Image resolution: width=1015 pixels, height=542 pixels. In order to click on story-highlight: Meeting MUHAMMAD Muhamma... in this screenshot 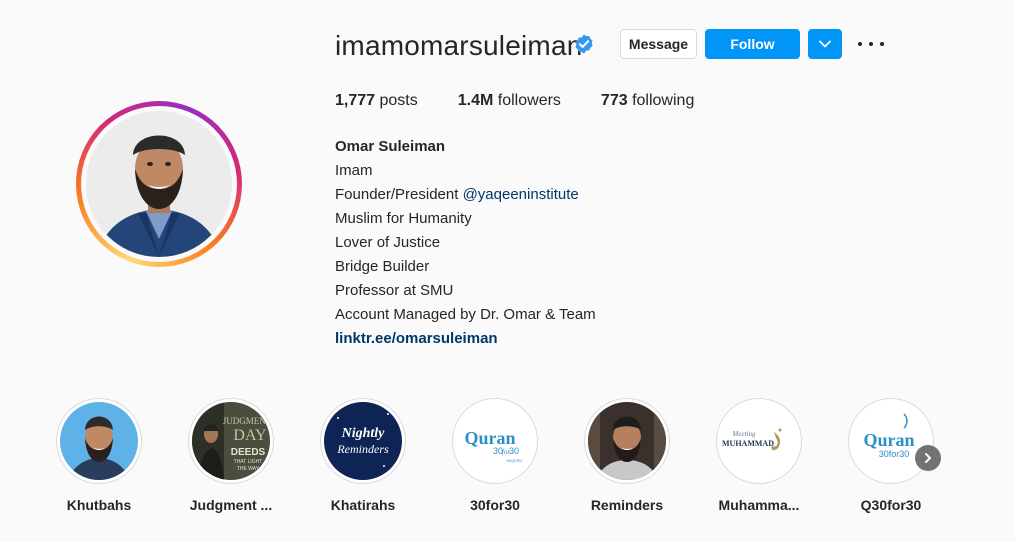, I will do `click(759, 455)`.